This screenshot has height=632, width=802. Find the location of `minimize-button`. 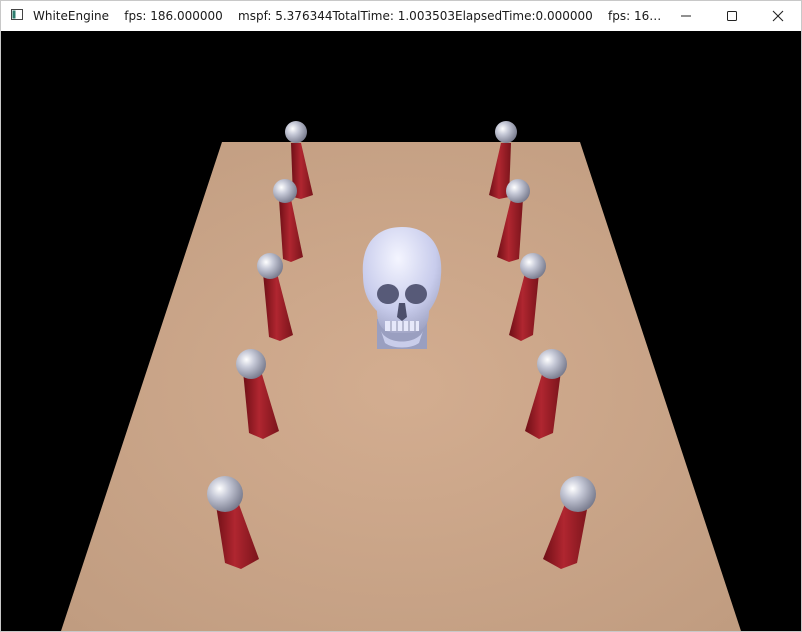

minimize-button is located at coordinates (686, 16).